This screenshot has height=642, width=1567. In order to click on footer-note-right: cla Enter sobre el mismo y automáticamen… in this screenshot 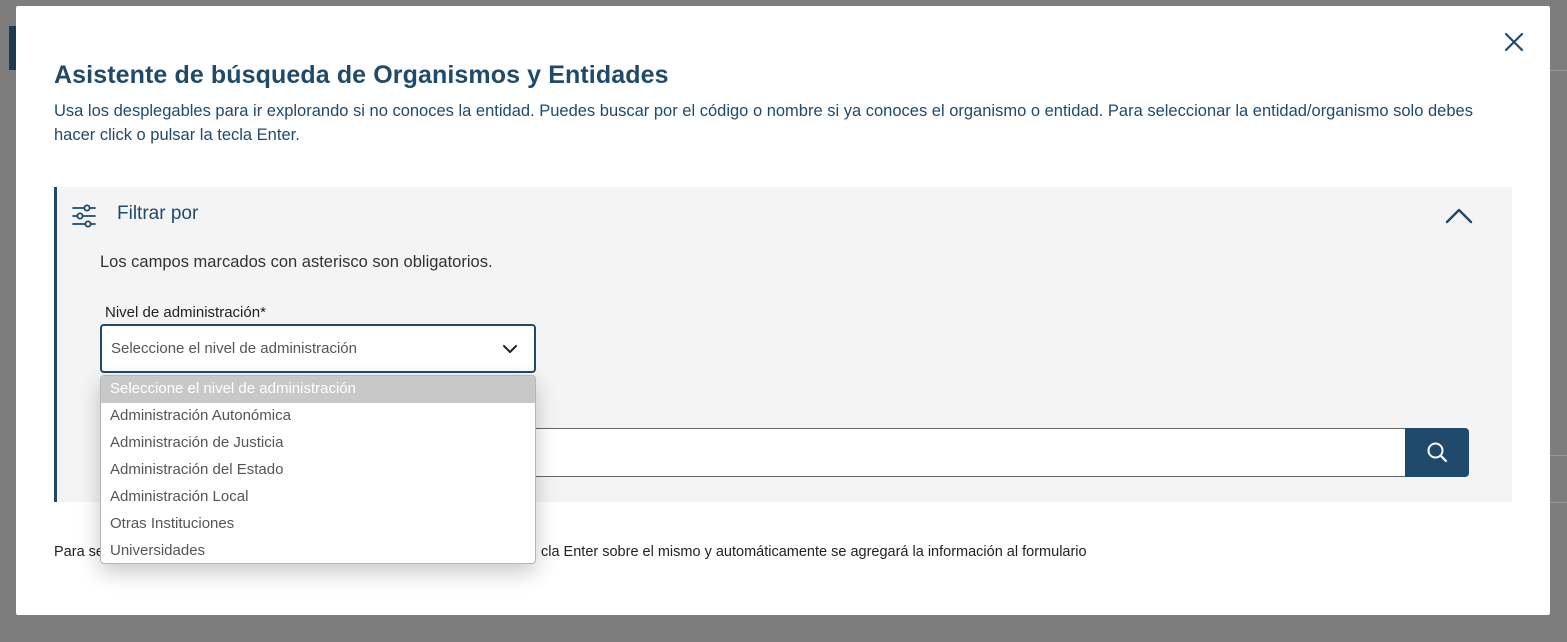, I will do `click(813, 552)`.